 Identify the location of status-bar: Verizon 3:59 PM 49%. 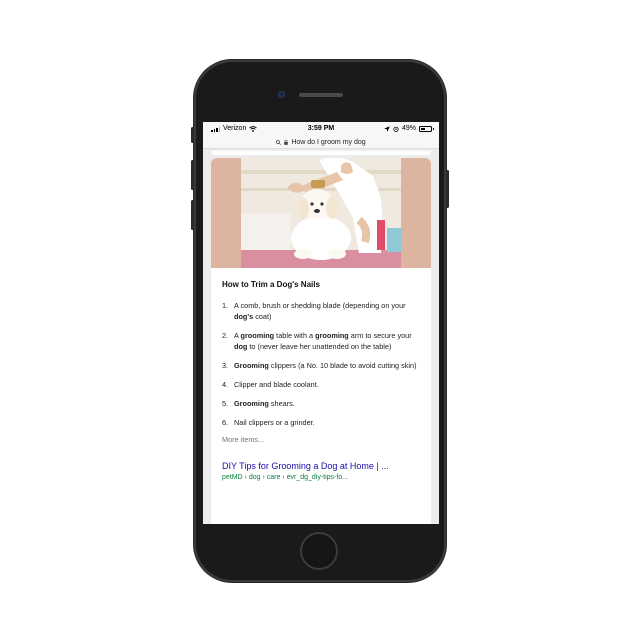
(321, 129).